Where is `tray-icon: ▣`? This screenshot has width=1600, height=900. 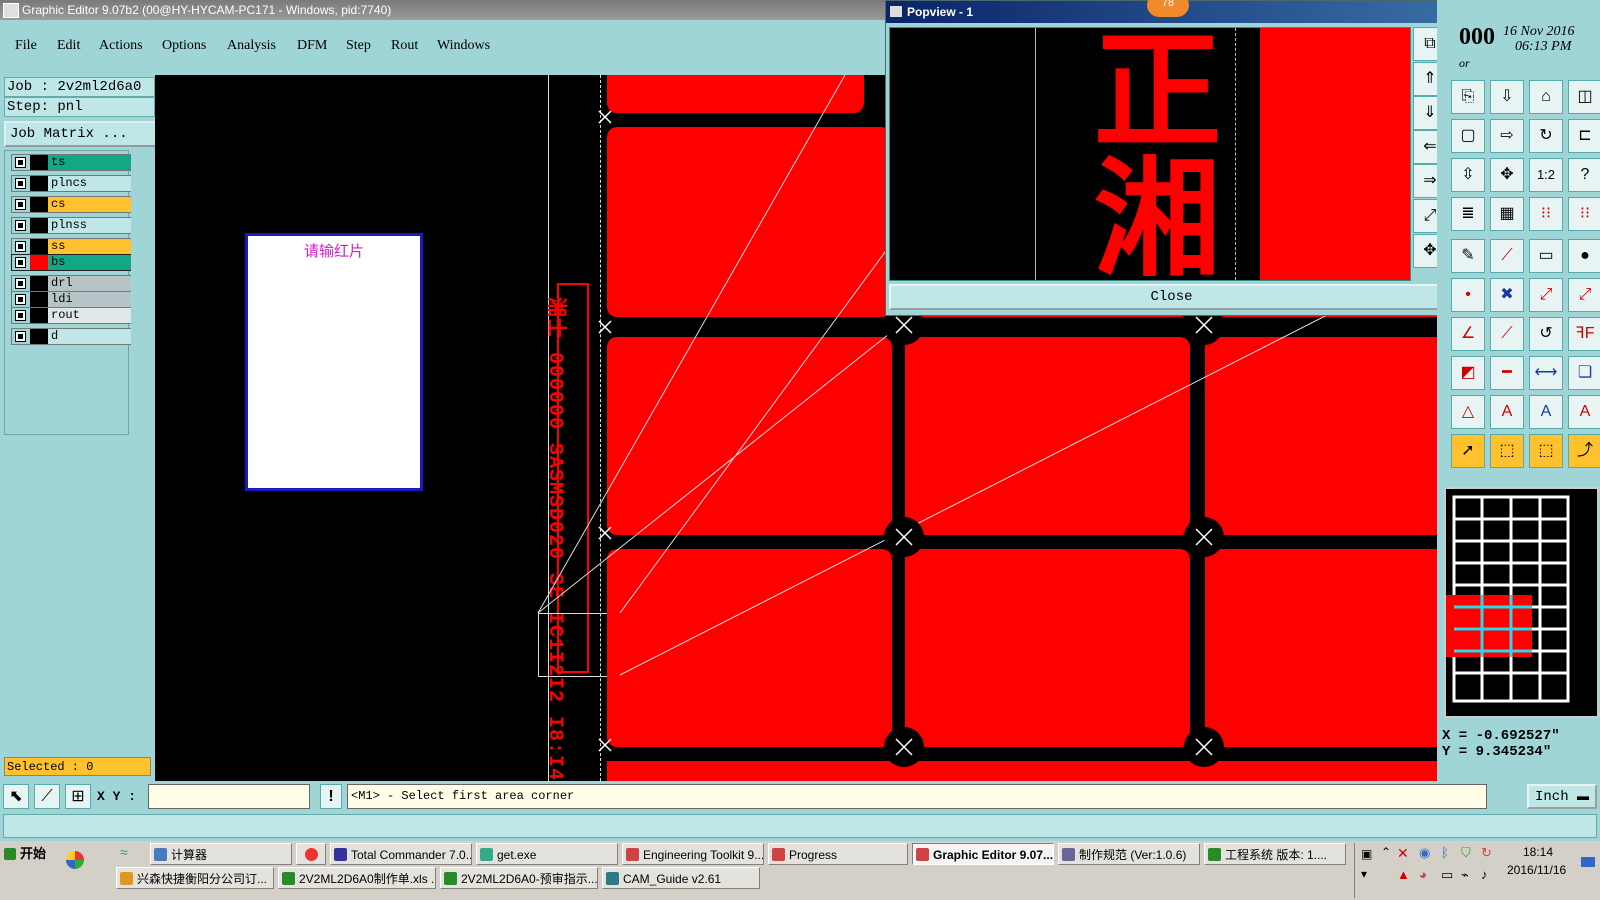 tray-icon: ▣ is located at coordinates (1366, 854).